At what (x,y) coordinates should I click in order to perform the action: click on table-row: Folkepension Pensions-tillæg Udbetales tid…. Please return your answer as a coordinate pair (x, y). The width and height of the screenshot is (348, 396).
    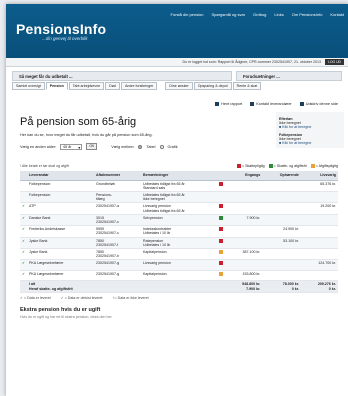
    Looking at the image, I should click on (179, 197).